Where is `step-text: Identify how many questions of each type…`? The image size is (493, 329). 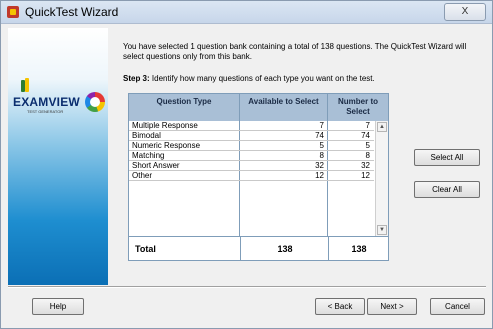 step-text: Identify how many questions of each type… is located at coordinates (263, 78).